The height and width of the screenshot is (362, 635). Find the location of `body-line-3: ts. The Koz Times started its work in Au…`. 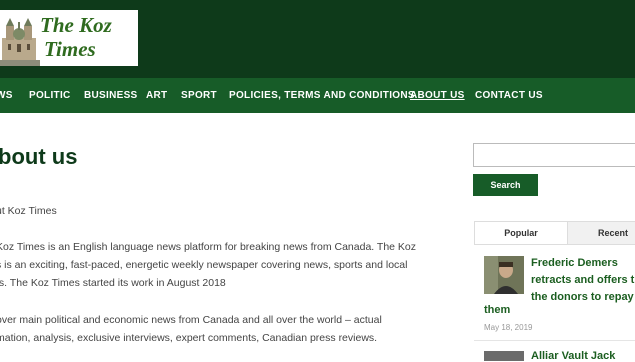

body-line-3: ts. The Koz Times started its work in Au… is located at coordinates (113, 283).